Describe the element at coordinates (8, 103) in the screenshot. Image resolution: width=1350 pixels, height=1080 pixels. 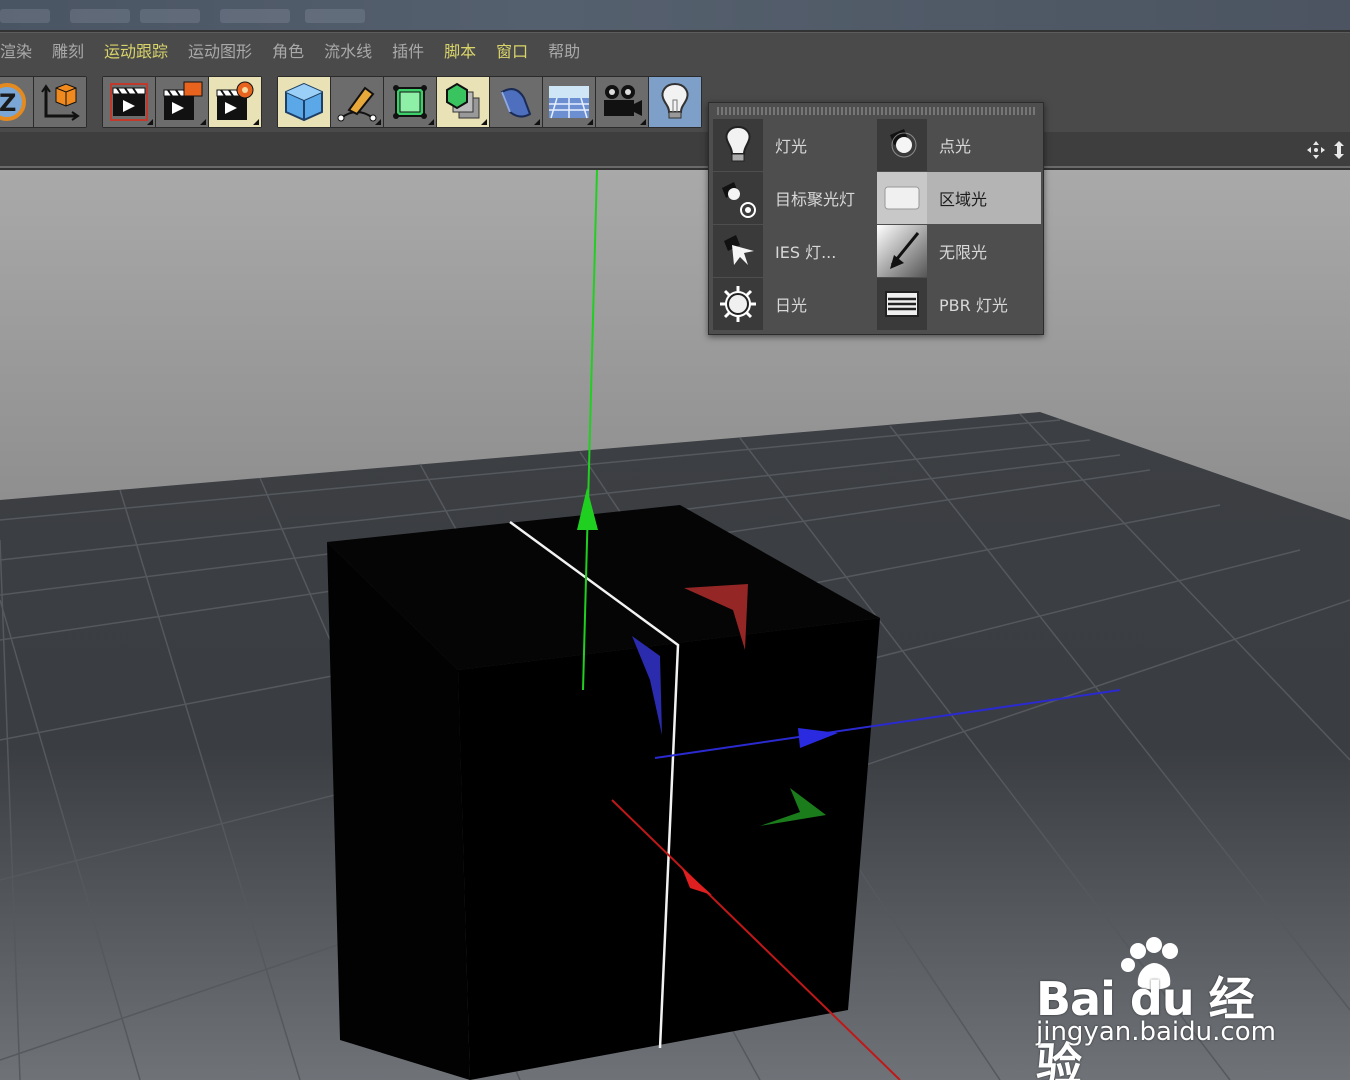
I see `svg-text: Z` at that location.